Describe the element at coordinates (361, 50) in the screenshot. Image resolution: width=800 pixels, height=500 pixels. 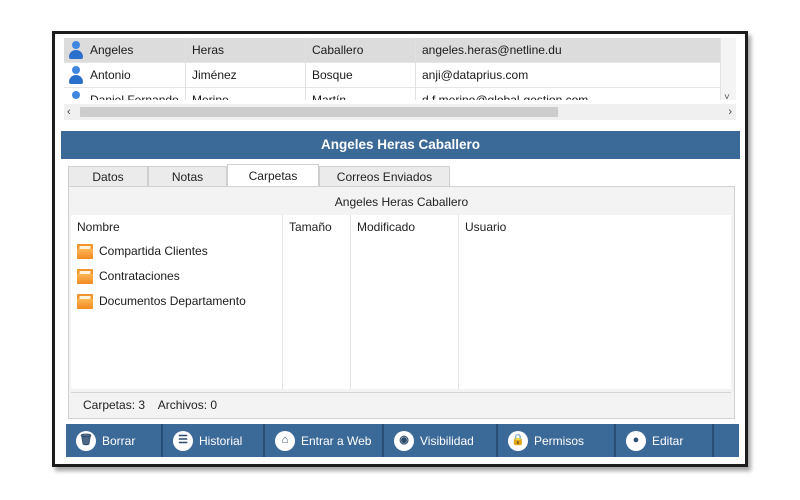
I see `contact-last-name-2: Caballero` at that location.